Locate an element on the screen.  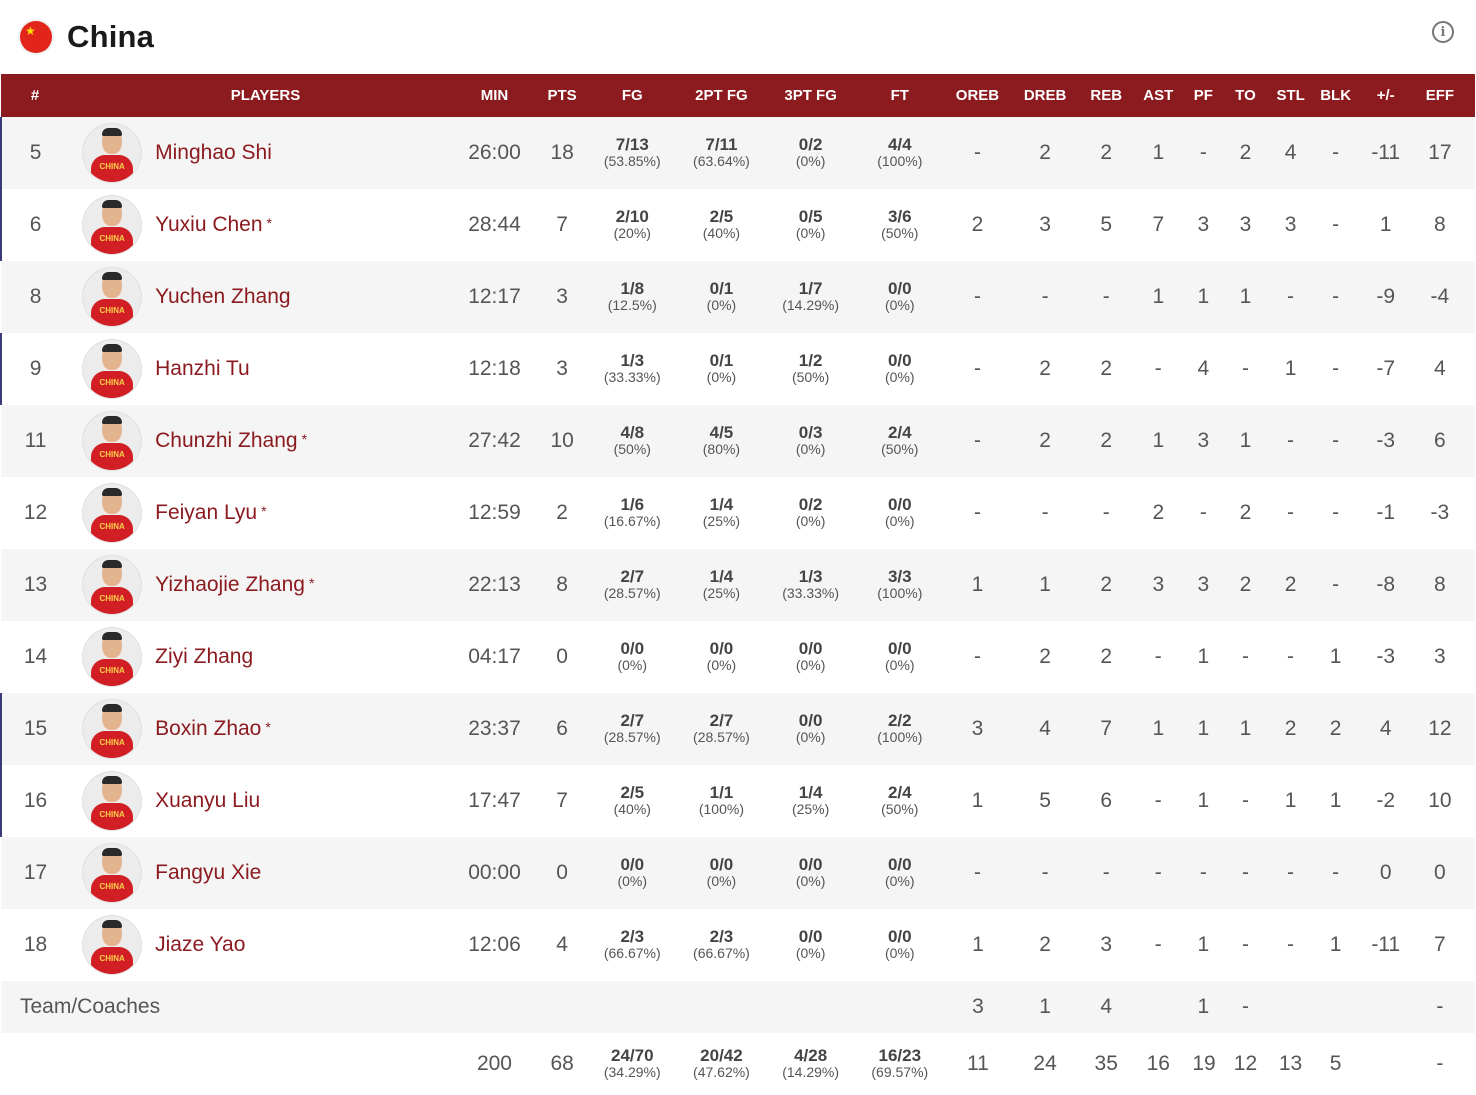
fg3-made: 0/5 is located at coordinates (810, 216).